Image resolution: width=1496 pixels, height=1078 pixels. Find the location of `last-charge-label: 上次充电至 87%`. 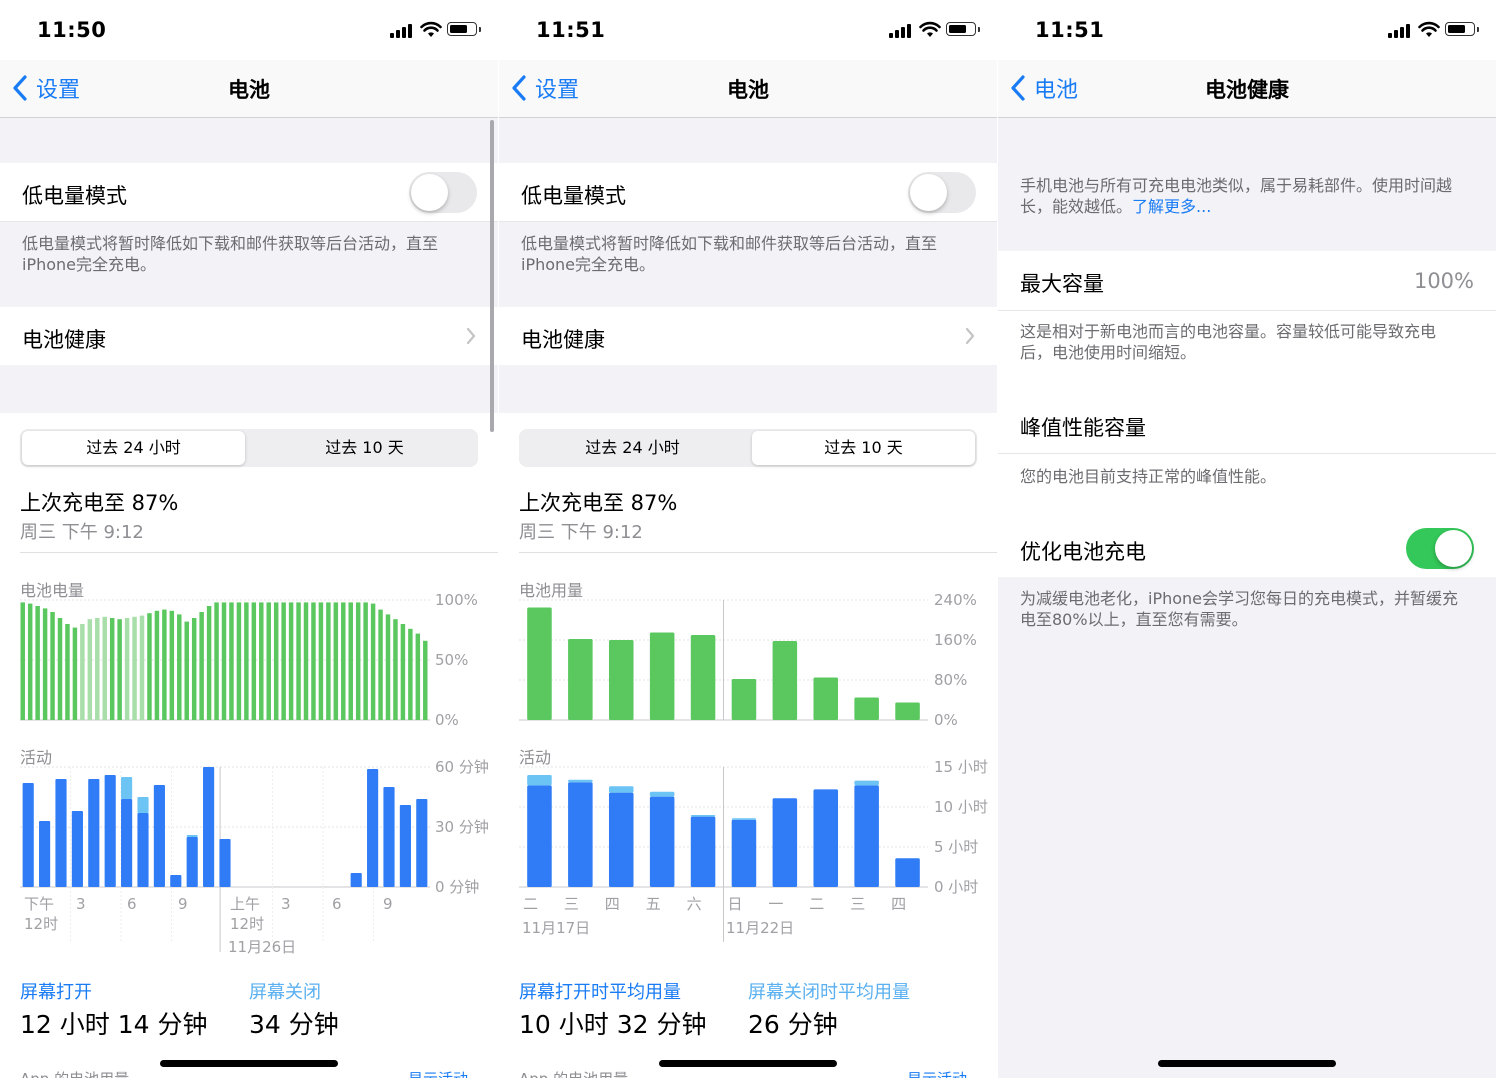

last-charge-label: 上次充电至 87% is located at coordinates (99, 503).